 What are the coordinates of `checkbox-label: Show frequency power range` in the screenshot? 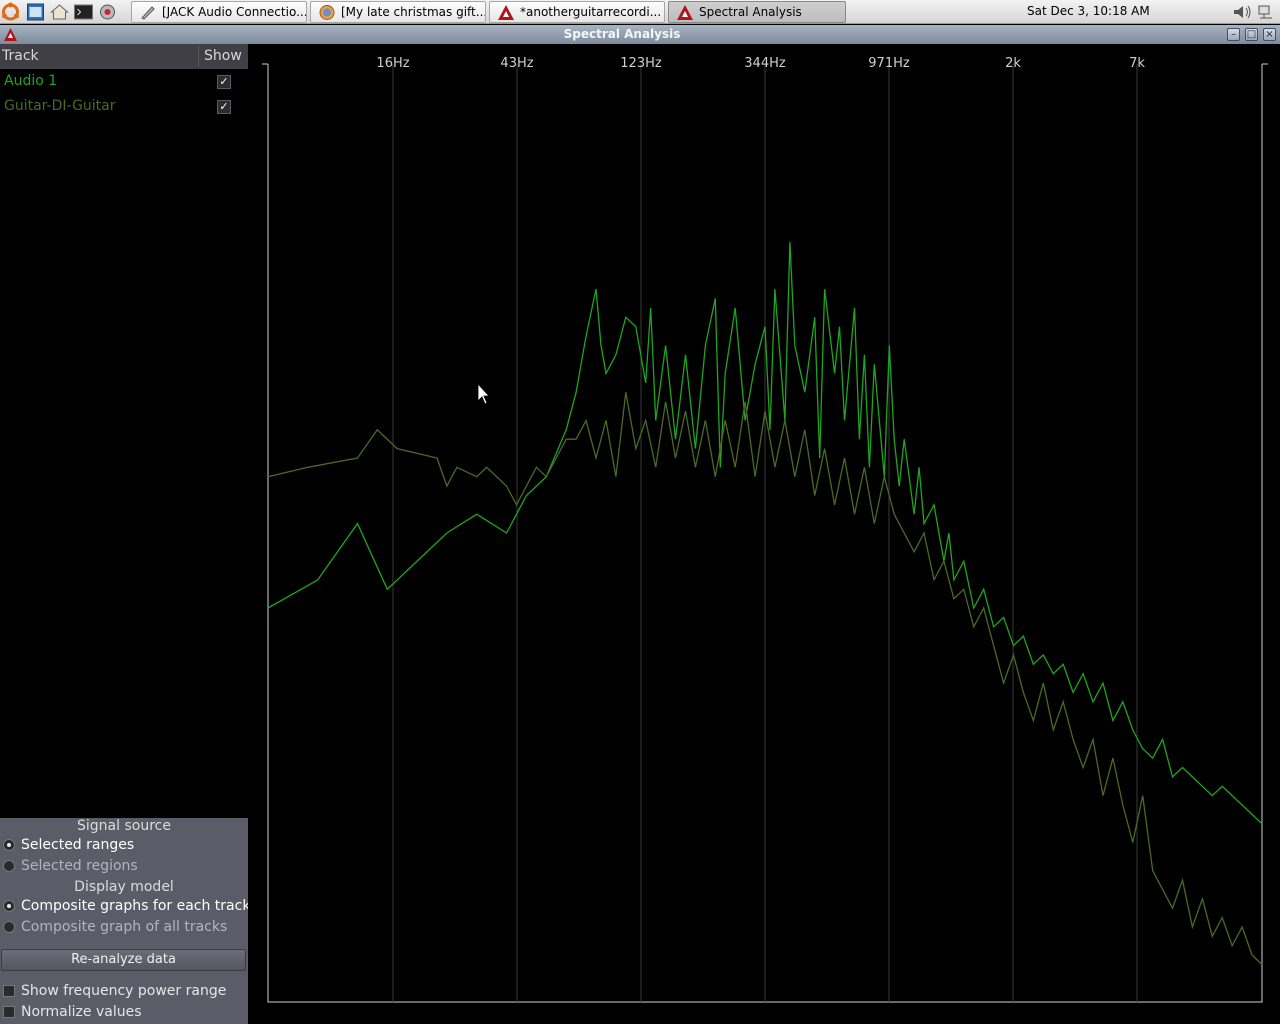 It's located at (124, 991).